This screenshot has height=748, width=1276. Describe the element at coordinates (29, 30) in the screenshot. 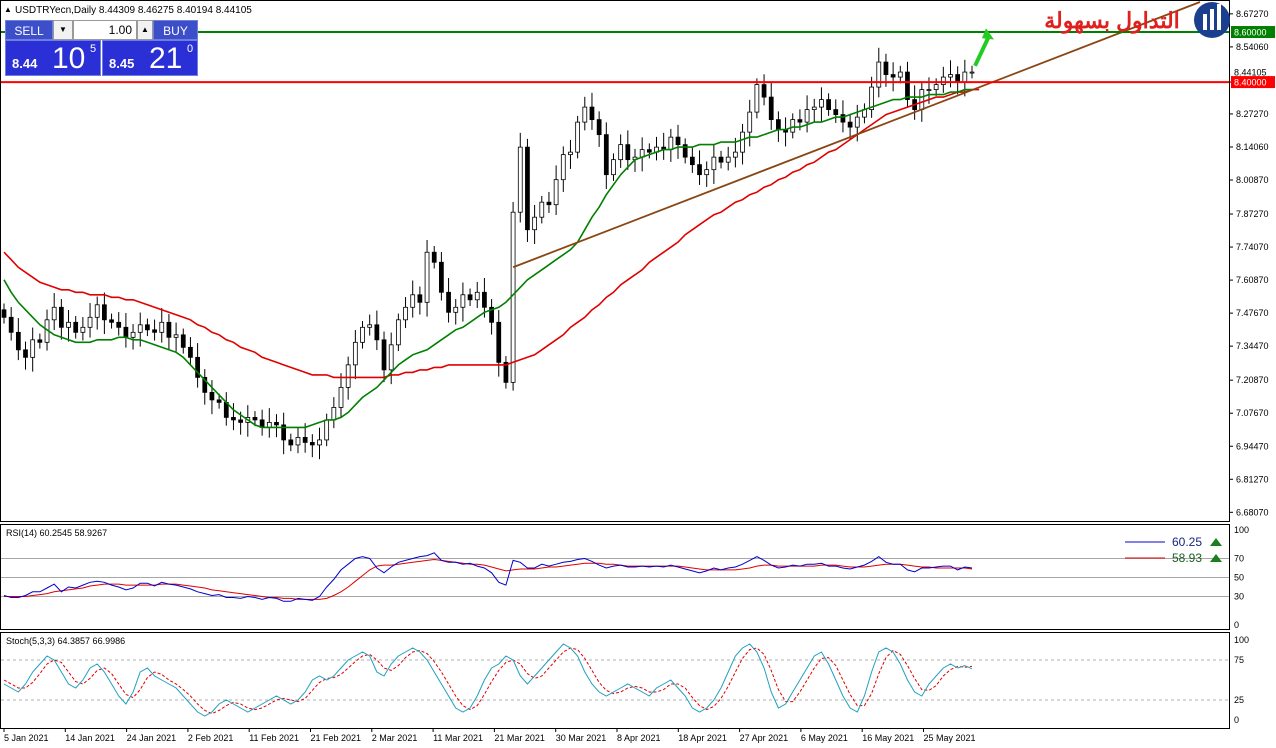

I see `sell-button: SELL` at that location.